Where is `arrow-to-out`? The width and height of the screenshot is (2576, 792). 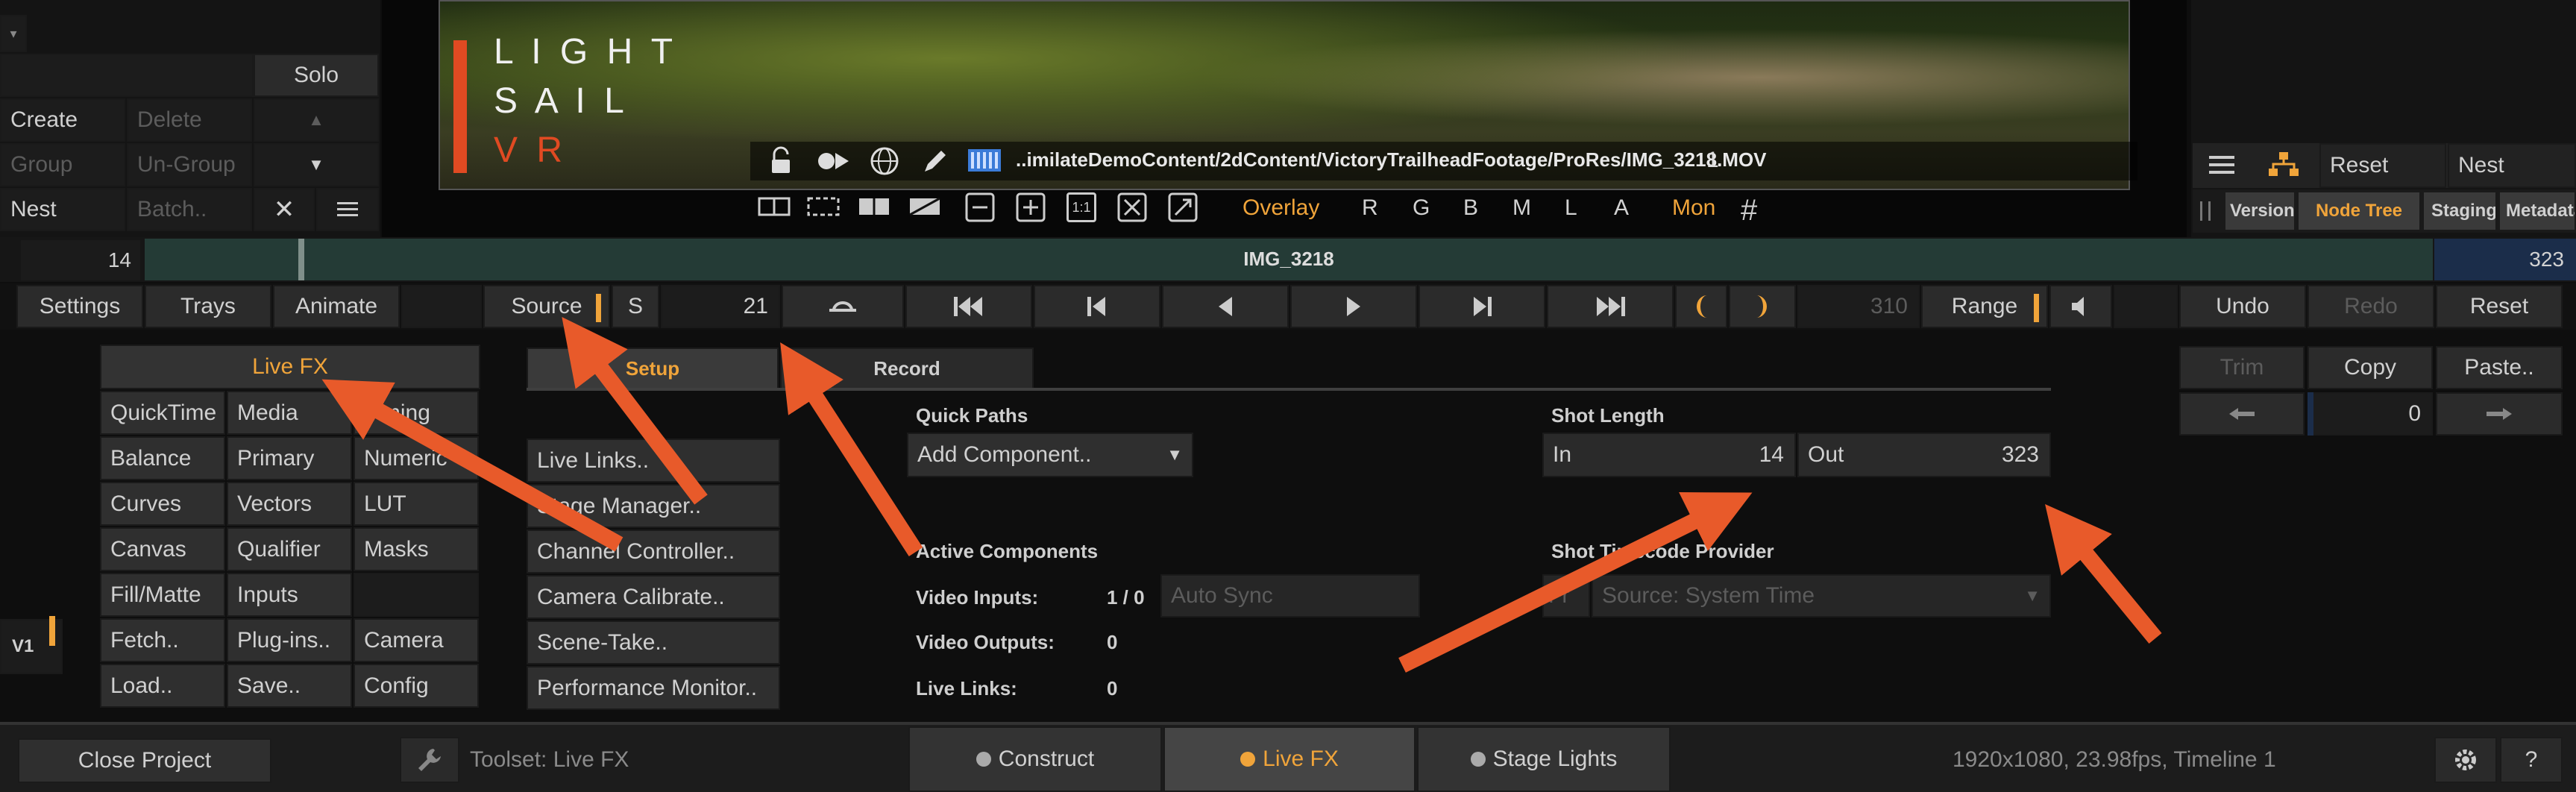
arrow-to-out is located at coordinates (2104, 574).